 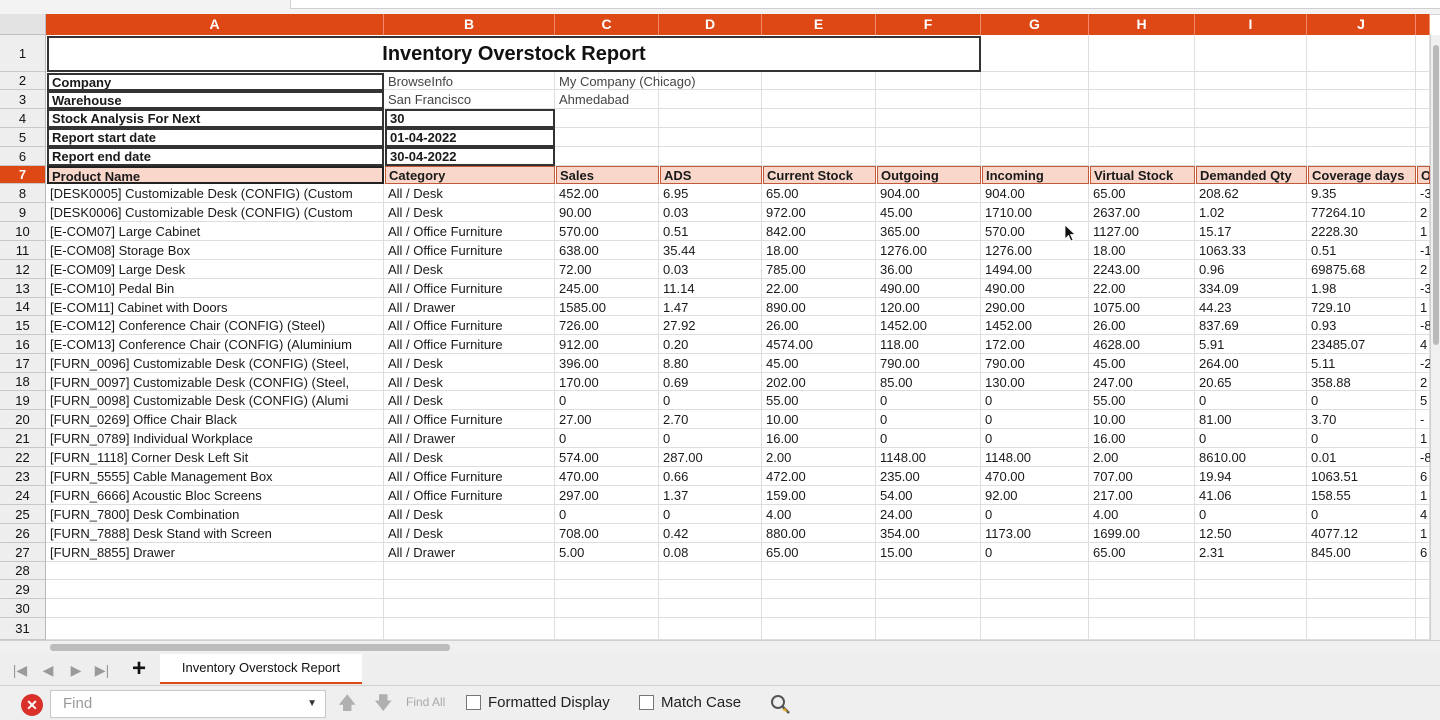 What do you see at coordinates (1142, 212) in the screenshot?
I see `table-cell: 2637.00` at bounding box center [1142, 212].